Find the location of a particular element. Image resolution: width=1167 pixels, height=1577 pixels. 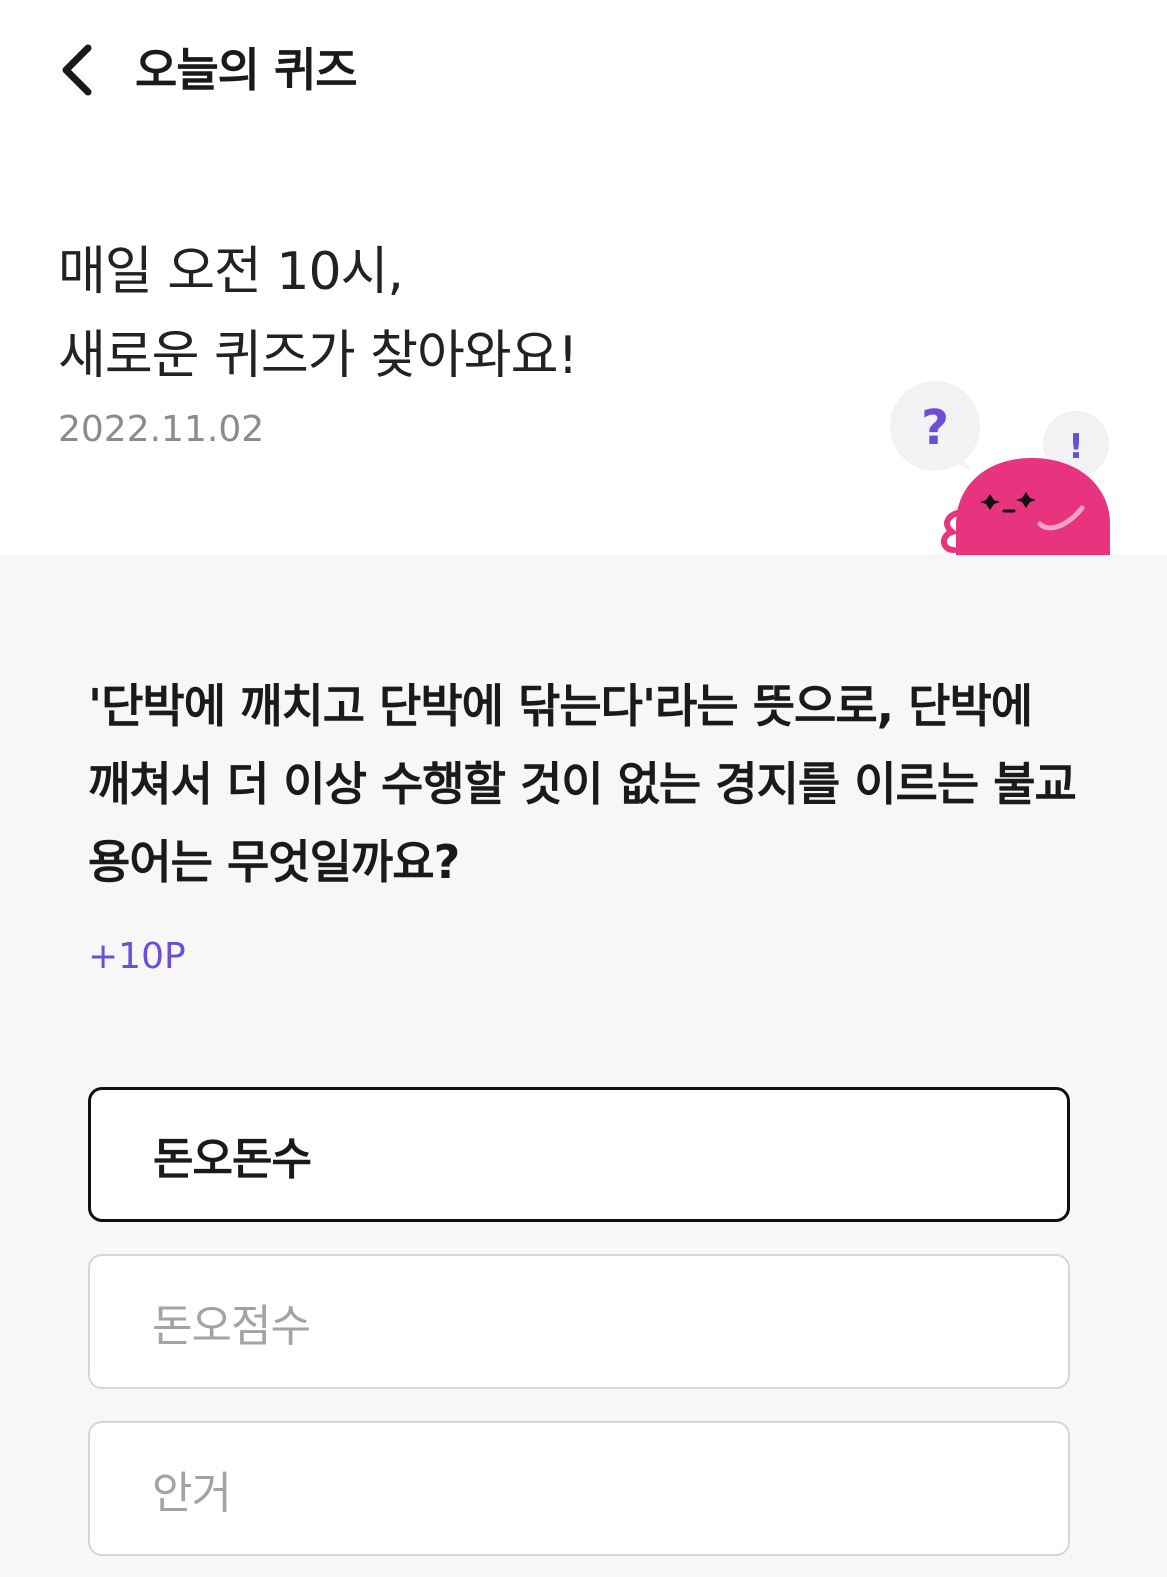

answer-option-2: 돈오점수 is located at coordinates (579, 1321).